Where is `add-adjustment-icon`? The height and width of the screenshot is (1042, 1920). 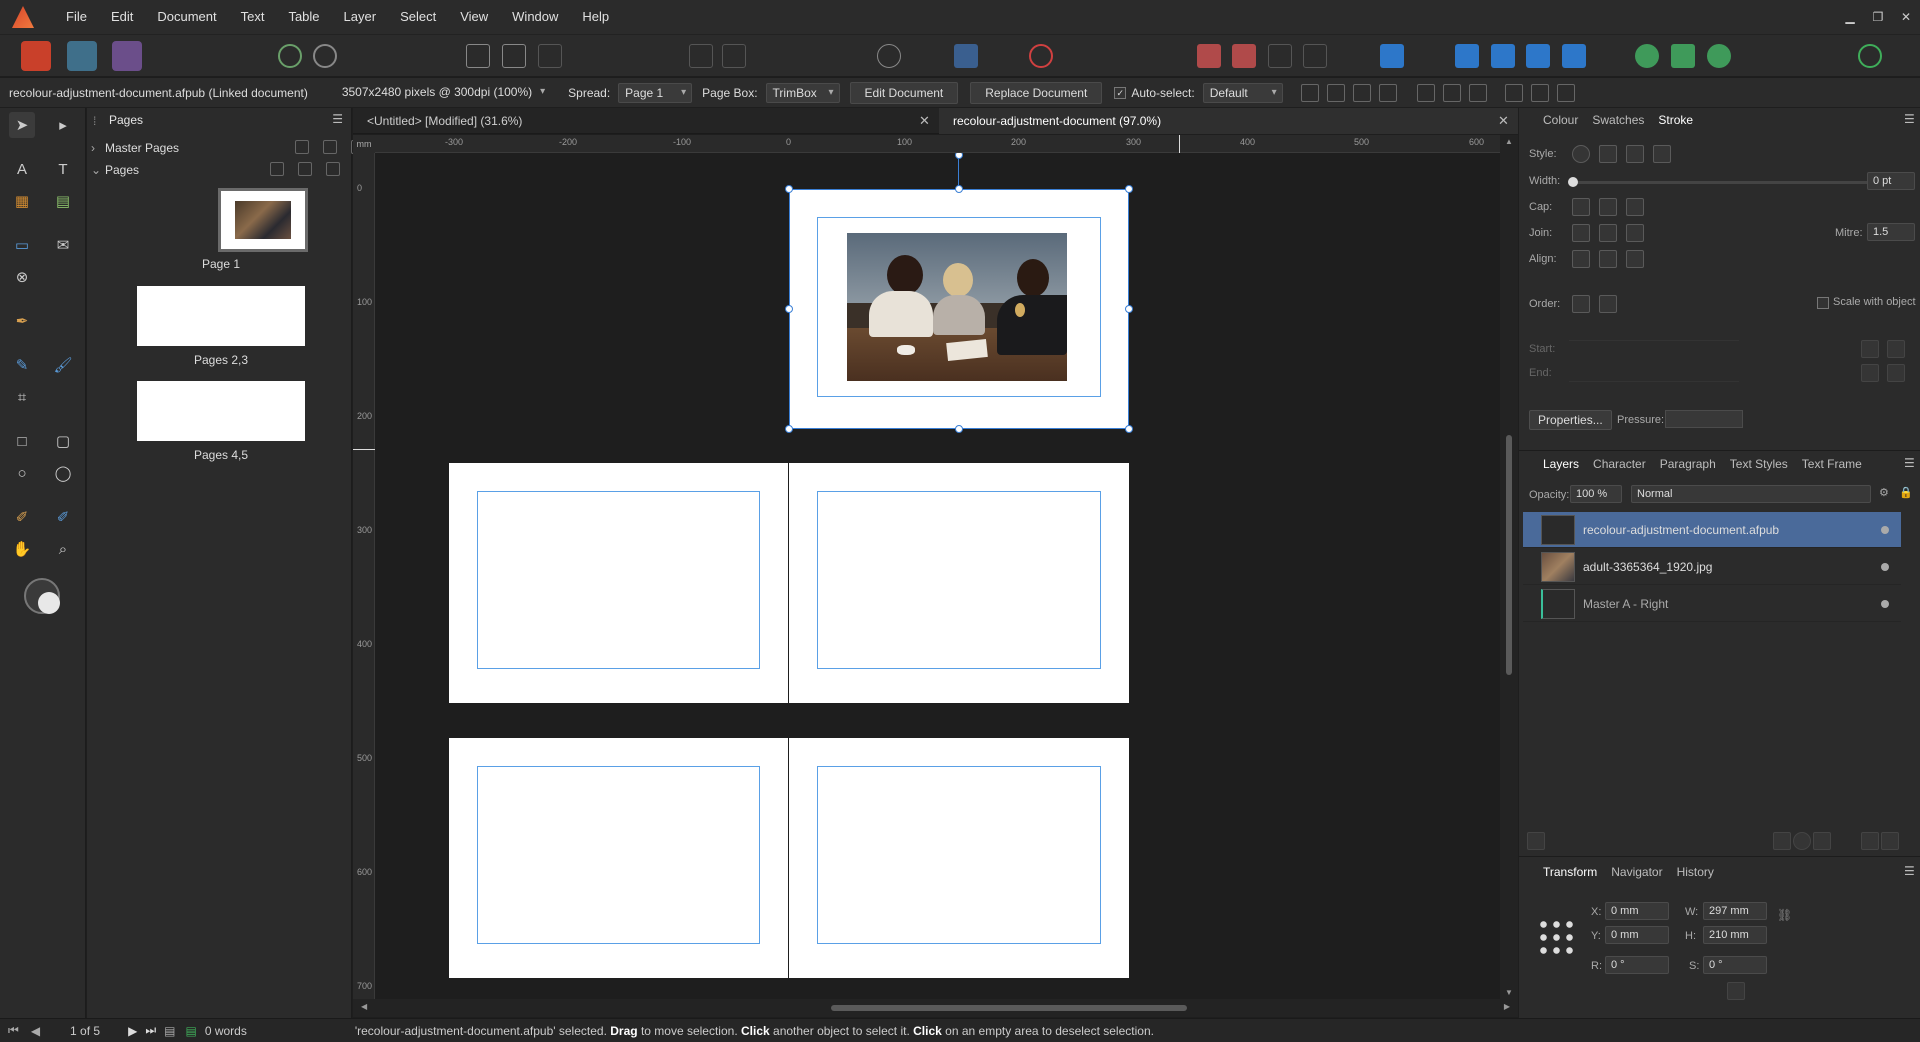
add-adjustment-icon is located at coordinates (1802, 841).